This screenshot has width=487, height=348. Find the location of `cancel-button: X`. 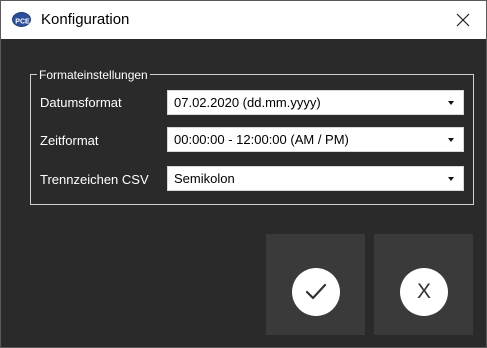

cancel-button: X is located at coordinates (423, 284).